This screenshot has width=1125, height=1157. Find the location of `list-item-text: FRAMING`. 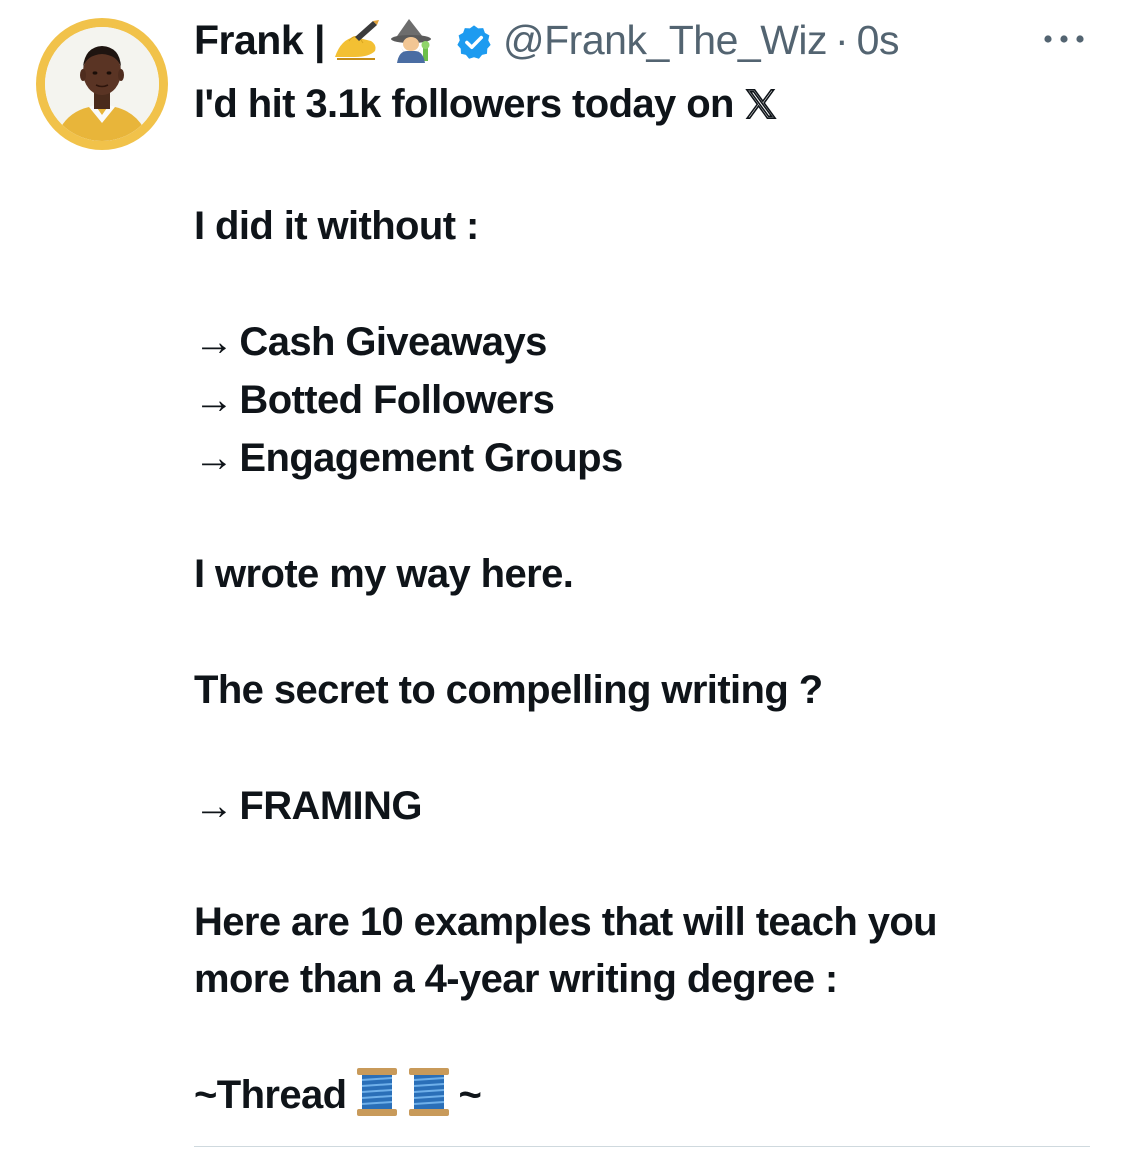

list-item-text: FRAMING is located at coordinates (330, 806).